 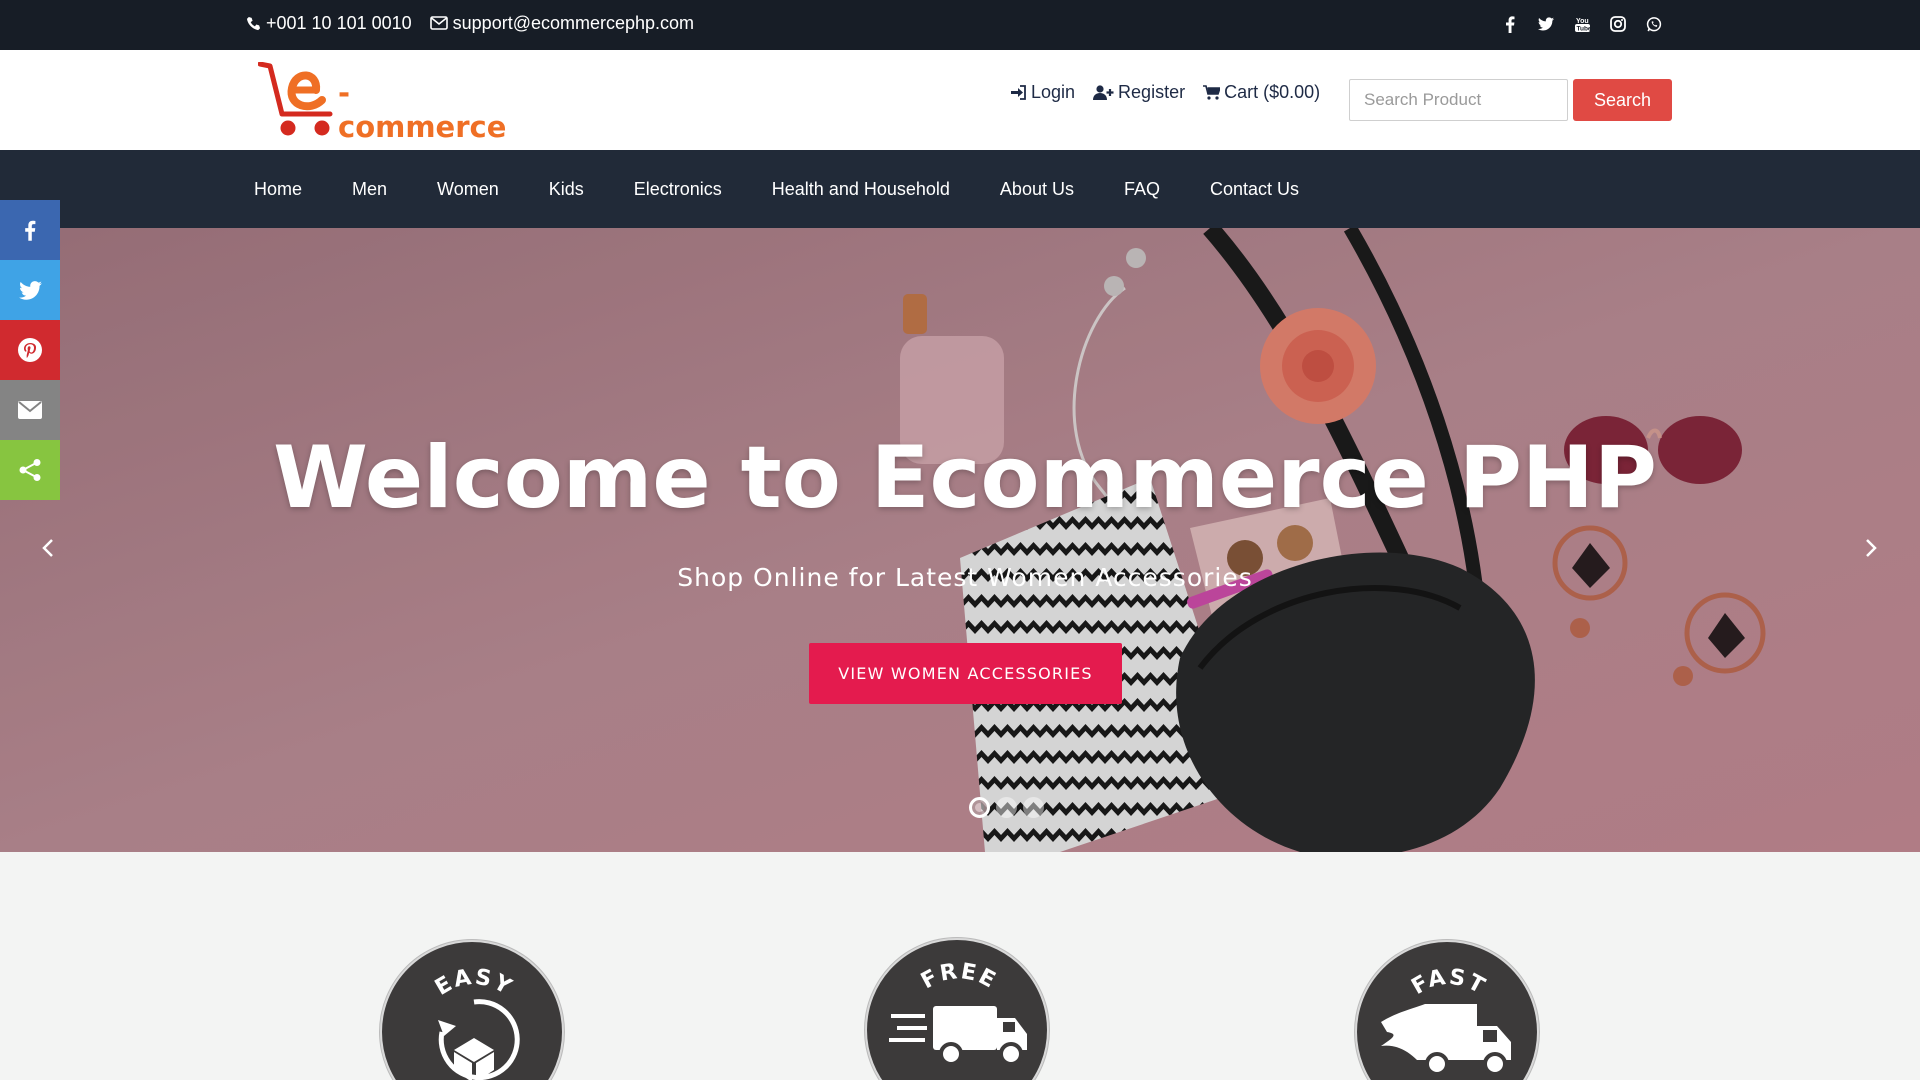 What do you see at coordinates (958, 1036) in the screenshot?
I see `delivery-truck-icon` at bounding box center [958, 1036].